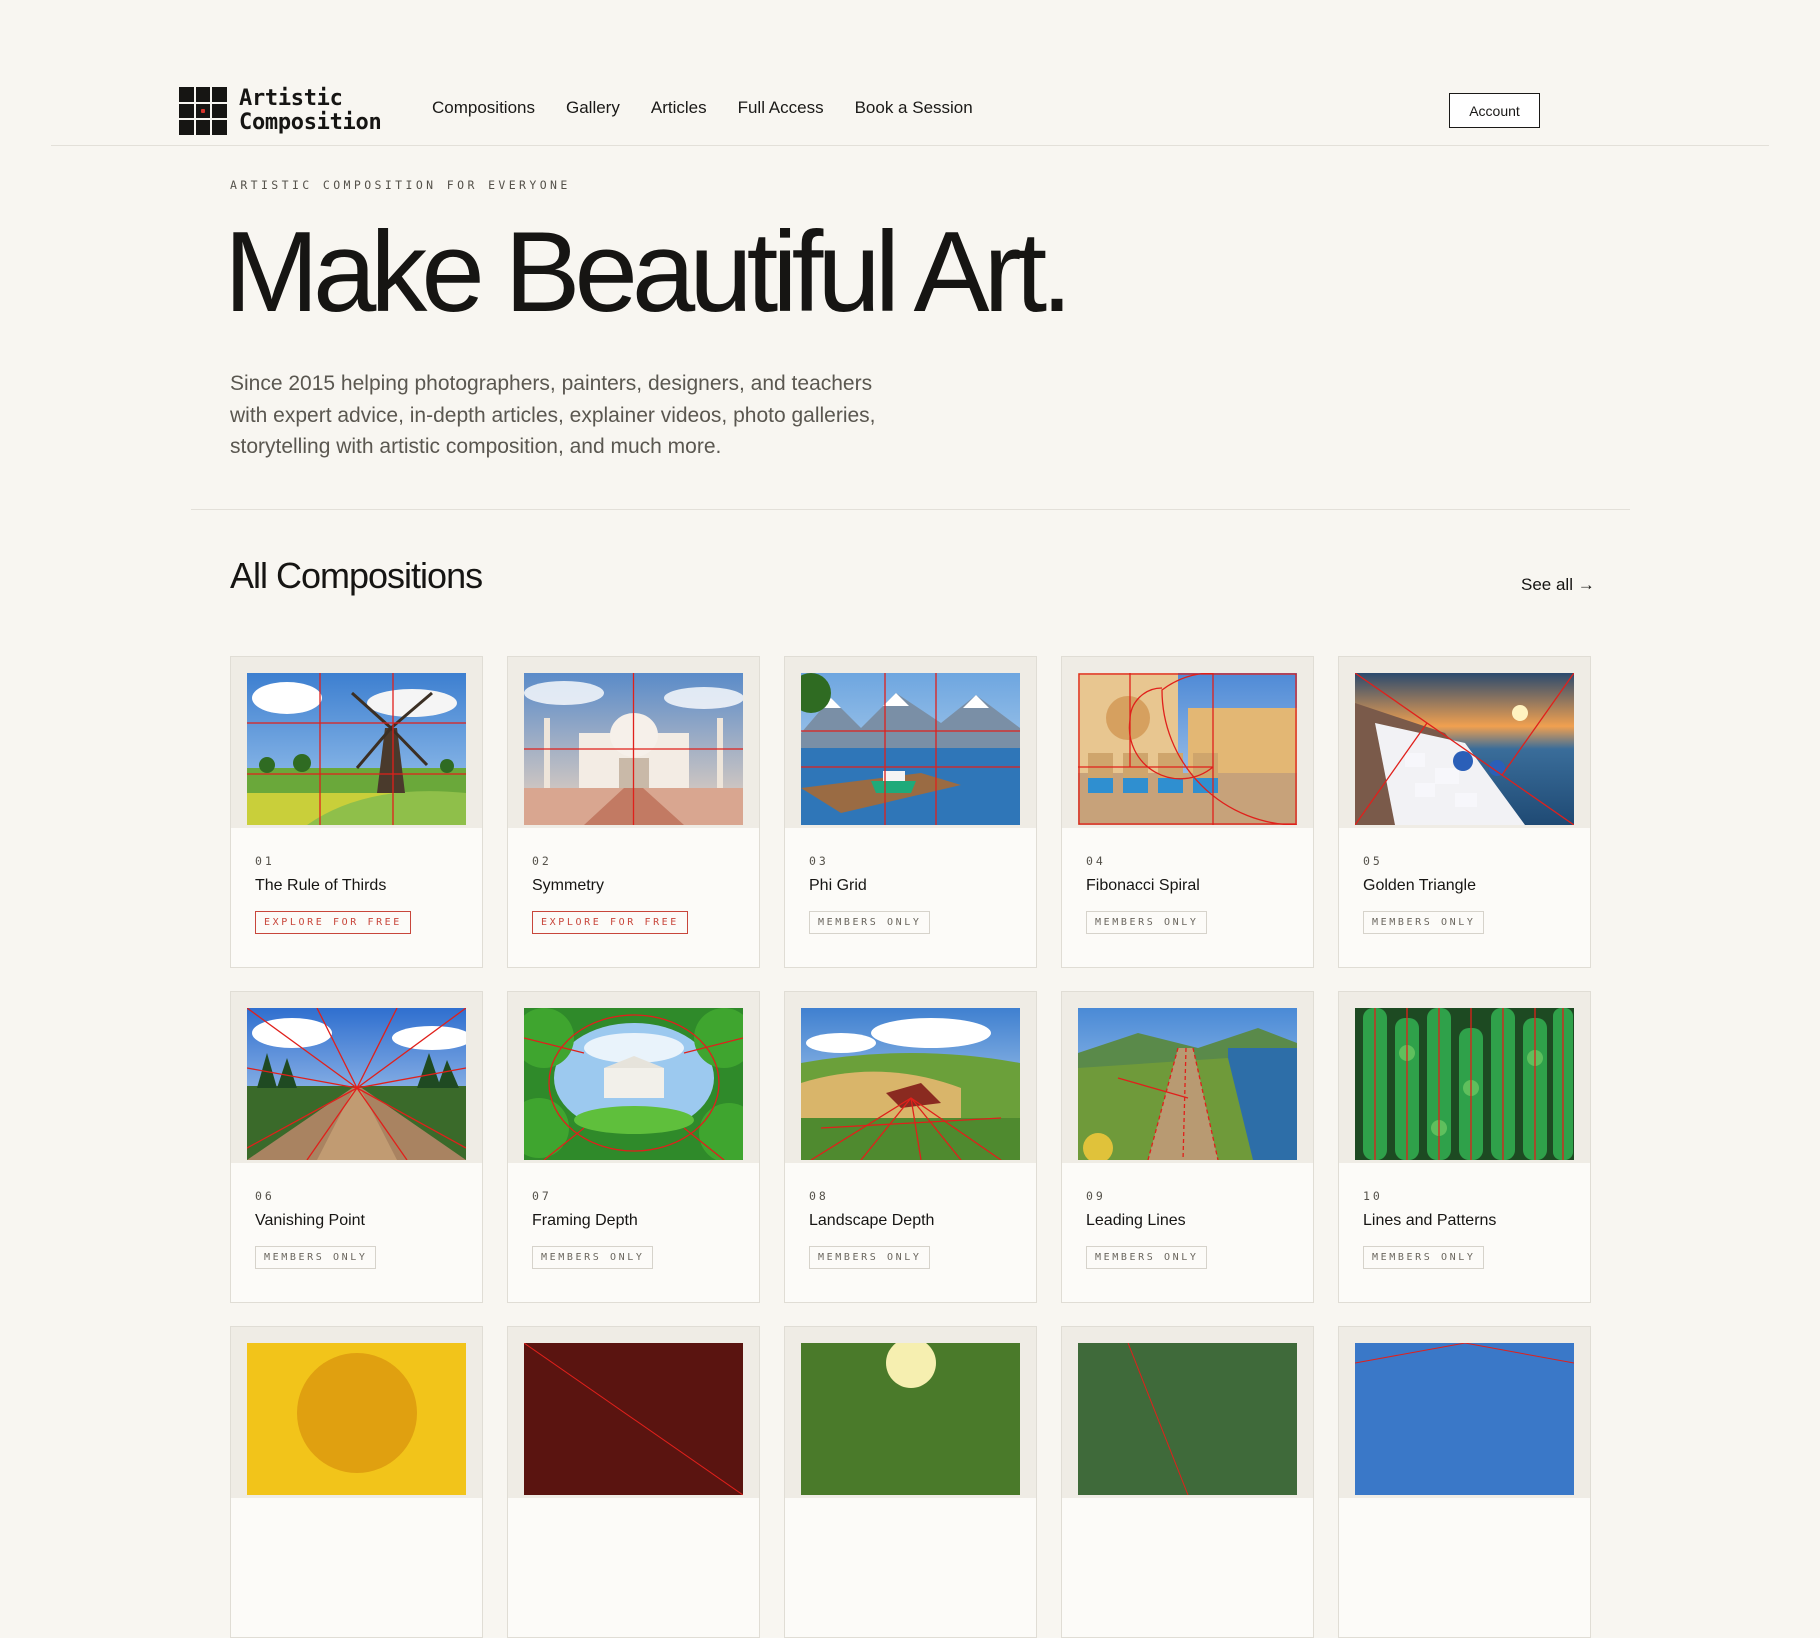  Describe the element at coordinates (1096, 1196) in the screenshot. I see `card-number: 09` at that location.